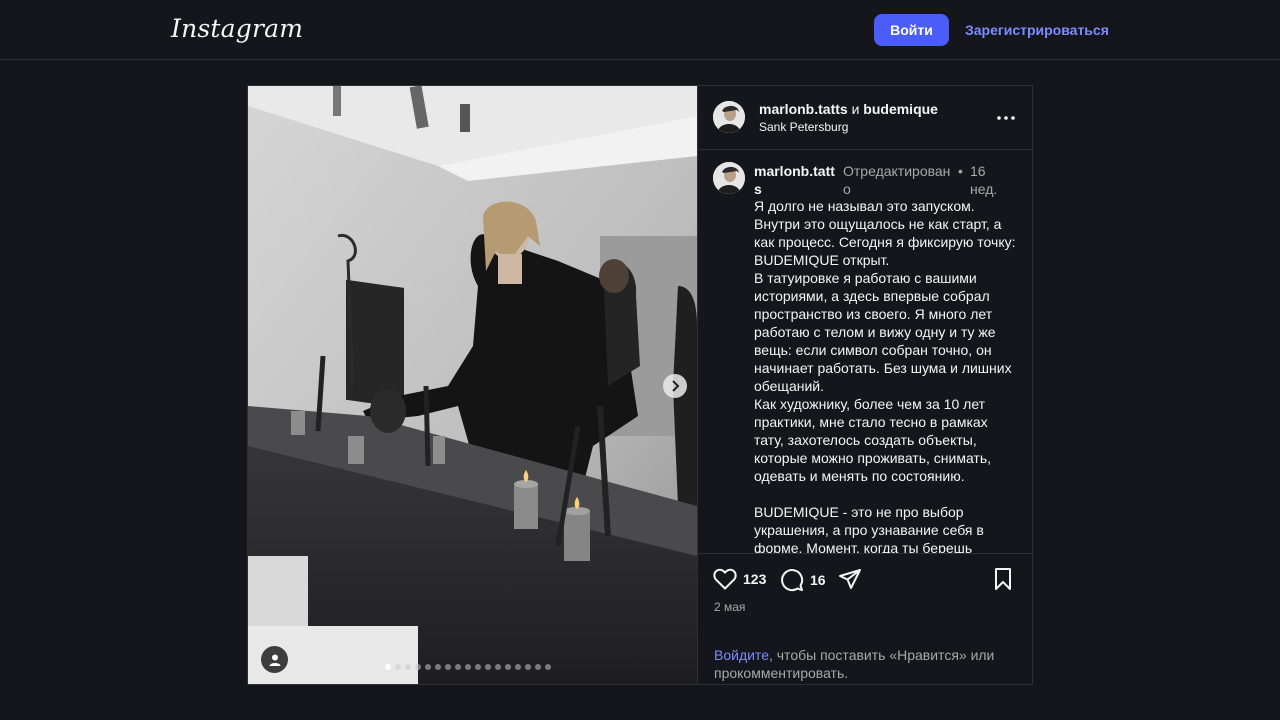 This screenshot has height=720, width=1280. What do you see at coordinates (855, 109) in the screenshot?
I see `authors-conjunction: и` at bounding box center [855, 109].